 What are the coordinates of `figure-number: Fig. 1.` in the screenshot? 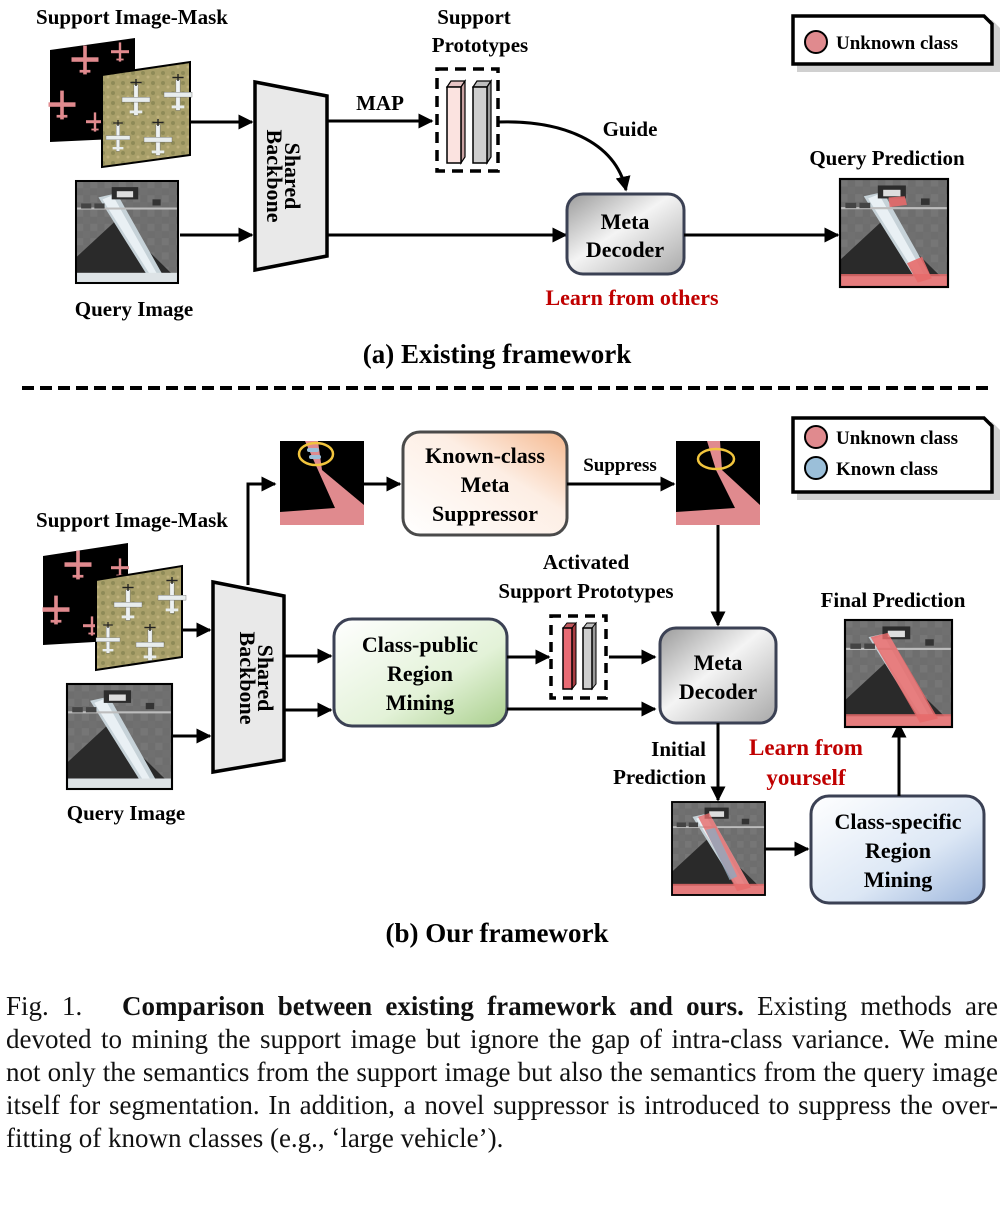 It's located at (44, 1006).